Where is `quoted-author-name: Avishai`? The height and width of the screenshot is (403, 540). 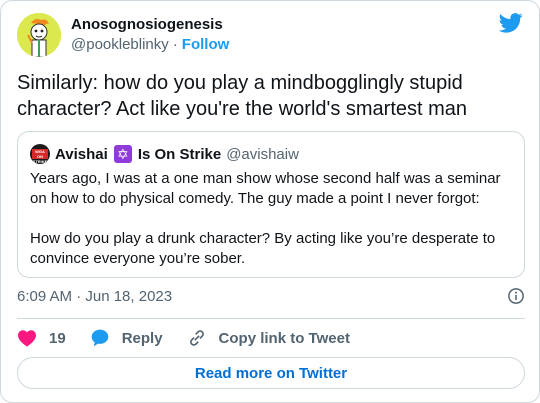 quoted-author-name: Avishai is located at coordinates (81, 154).